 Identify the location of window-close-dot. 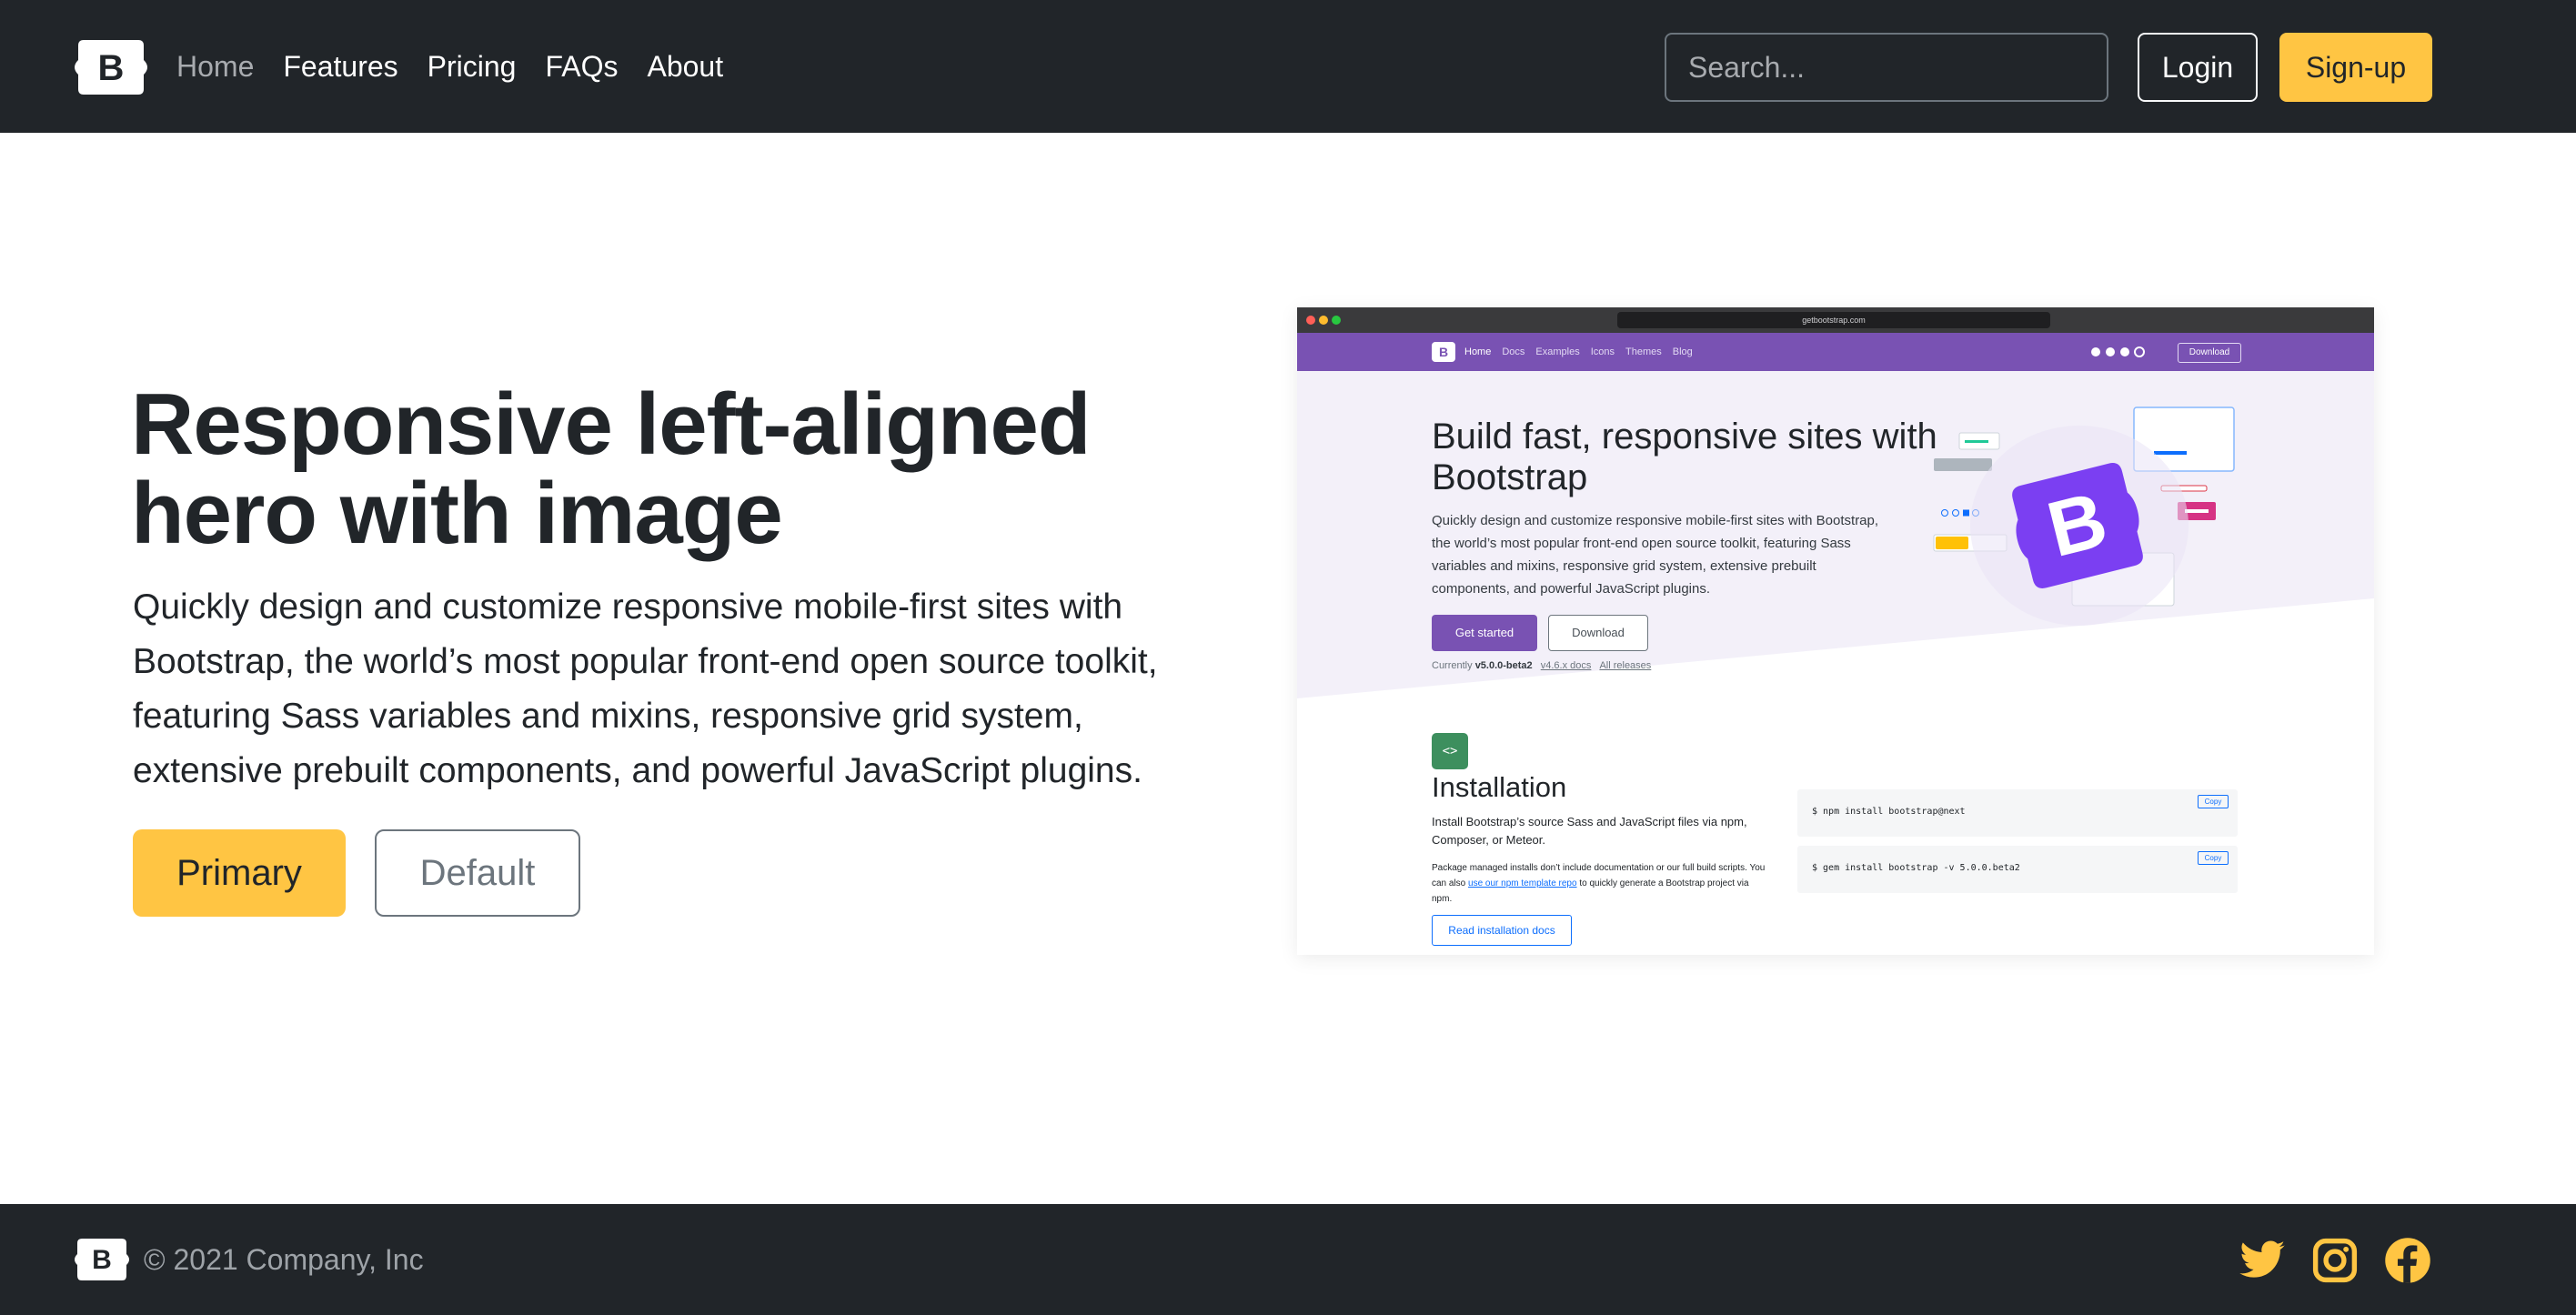
(1310, 320).